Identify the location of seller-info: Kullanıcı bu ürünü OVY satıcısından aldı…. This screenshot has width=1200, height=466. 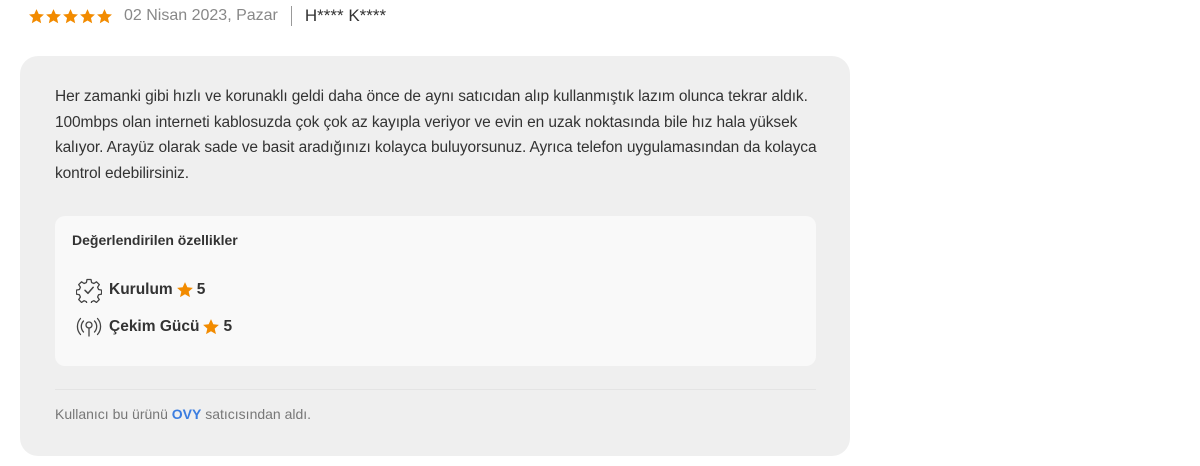
(183, 414).